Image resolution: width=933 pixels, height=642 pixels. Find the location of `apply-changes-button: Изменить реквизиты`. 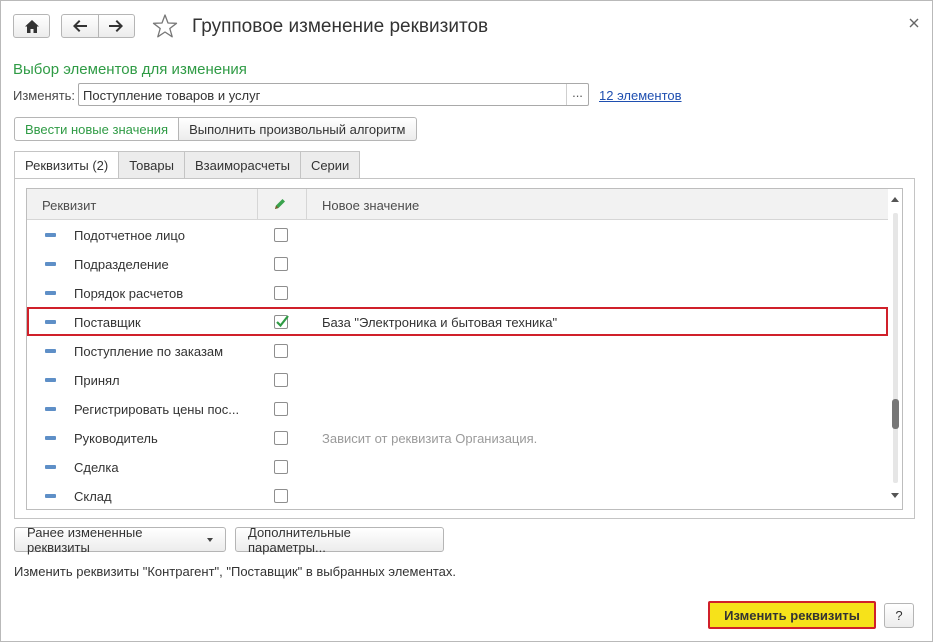

apply-changes-button: Изменить реквизиты is located at coordinates (792, 615).